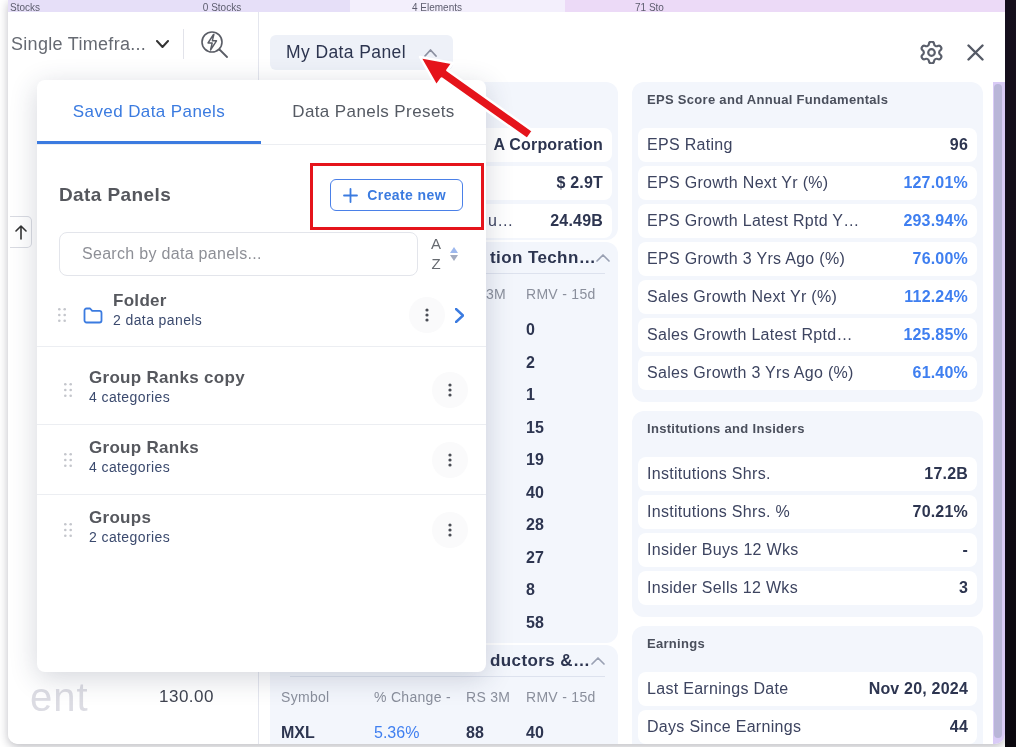 This screenshot has width=1024, height=747. I want to click on table-cell: 27, so click(535, 557).